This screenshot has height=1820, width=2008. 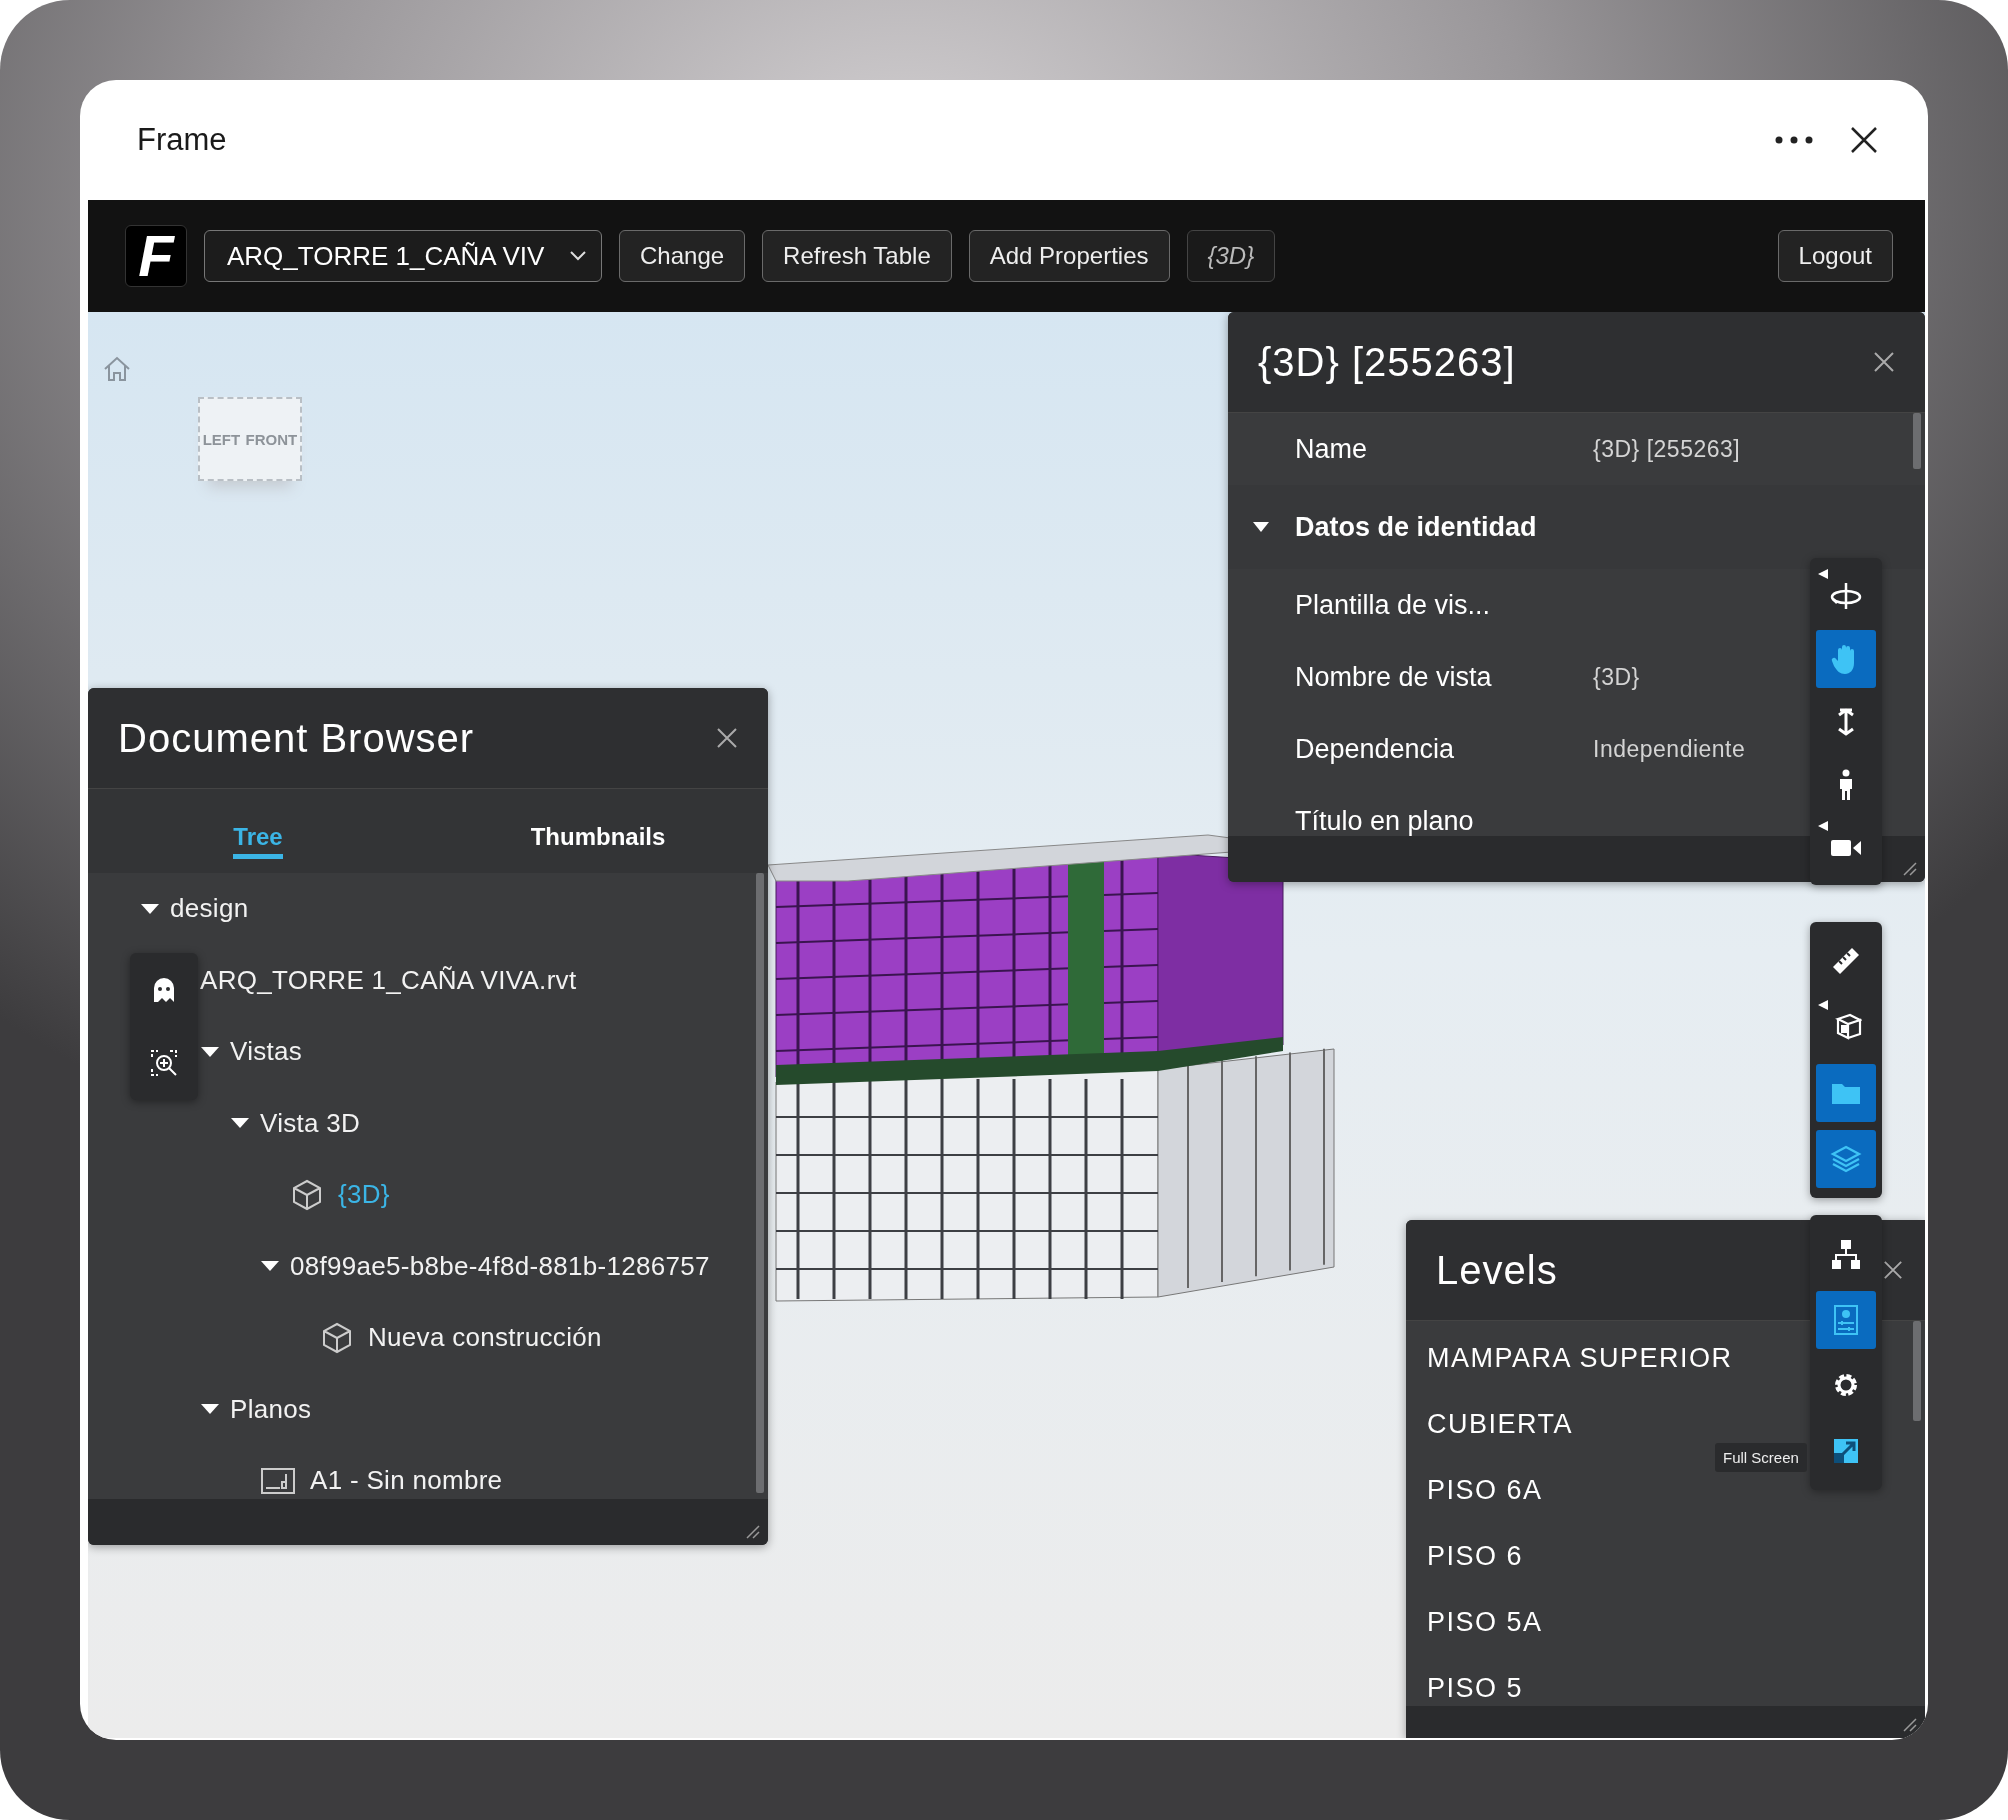 I want to click on zoom-selection-icon, so click(x=164, y=1063).